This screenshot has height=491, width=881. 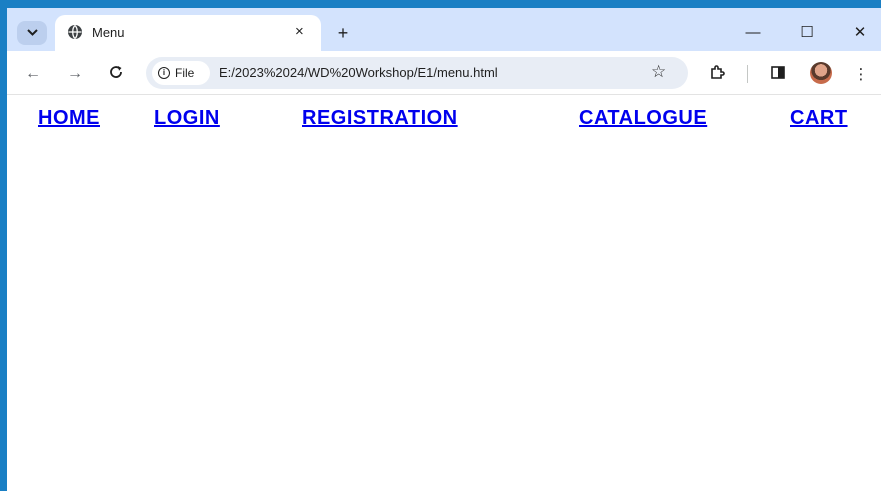 What do you see at coordinates (108, 32) in the screenshot?
I see `tab-title: Menu` at bounding box center [108, 32].